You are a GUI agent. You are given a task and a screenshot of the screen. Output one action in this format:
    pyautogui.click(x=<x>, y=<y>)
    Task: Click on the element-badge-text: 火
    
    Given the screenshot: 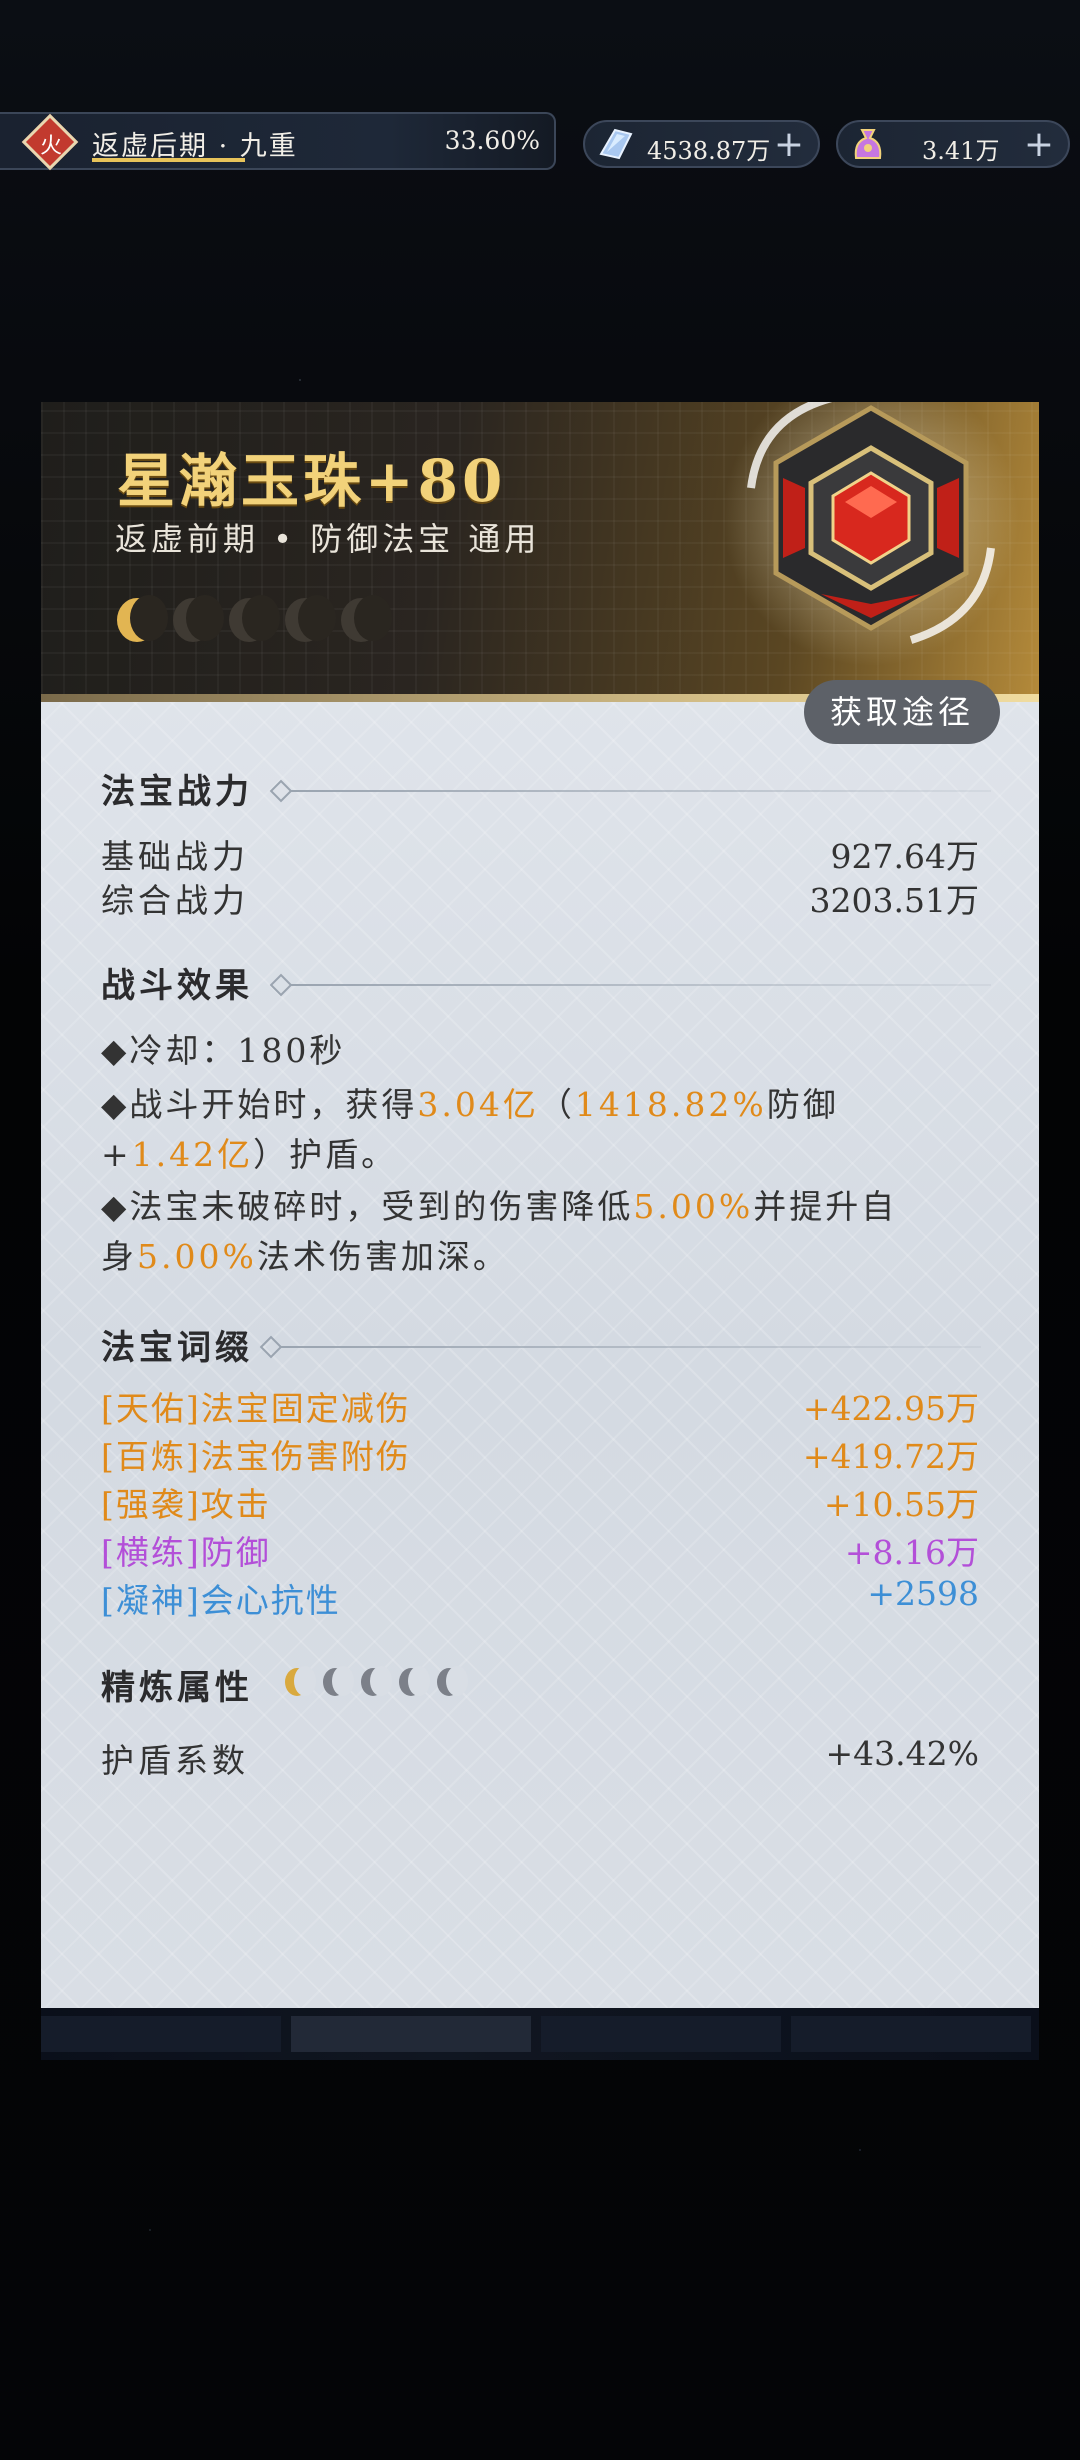 What is the action you would take?
    pyautogui.click(x=50, y=146)
    